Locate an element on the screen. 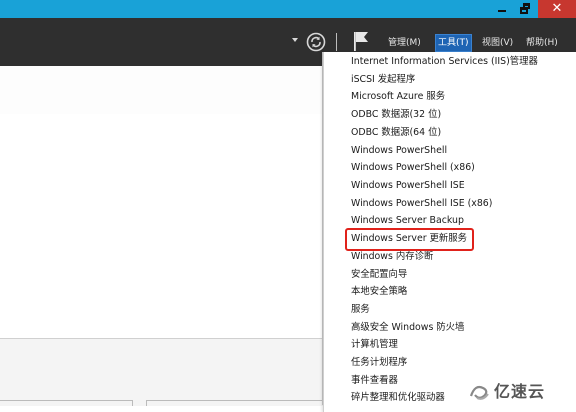 The image size is (576, 412). chevron-down-icon is located at coordinates (295, 40).